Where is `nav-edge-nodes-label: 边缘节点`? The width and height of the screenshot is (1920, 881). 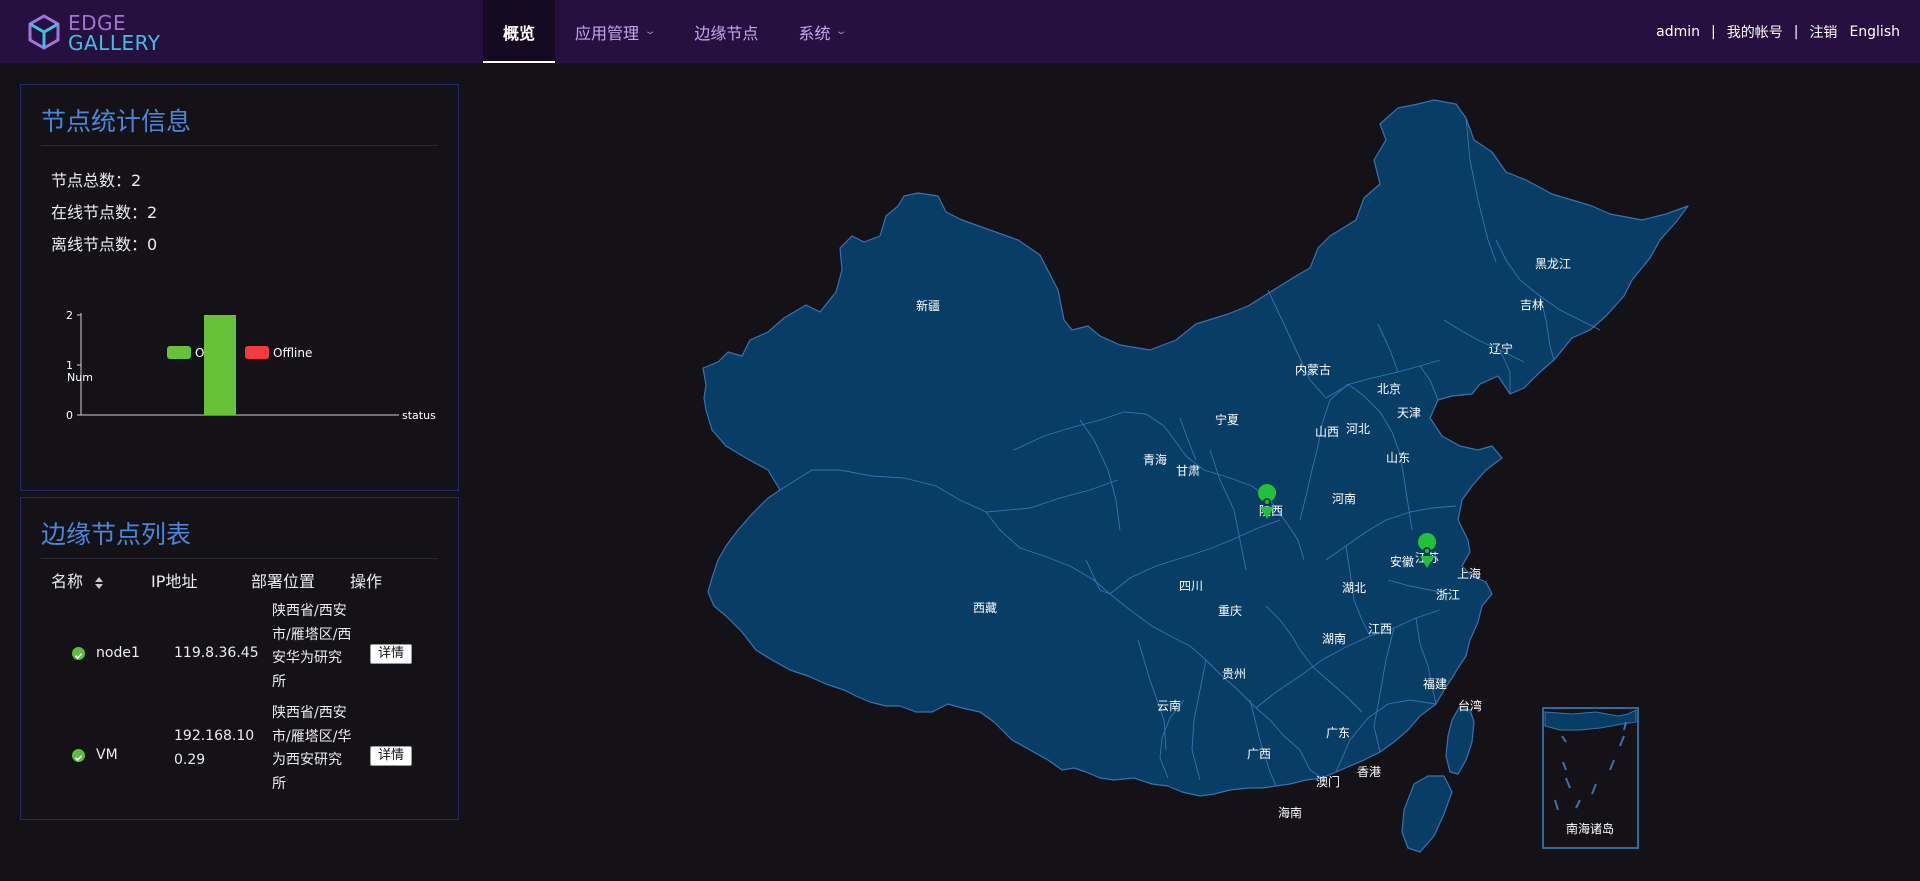
nav-edge-nodes-label: 边缘节点 is located at coordinates (726, 33).